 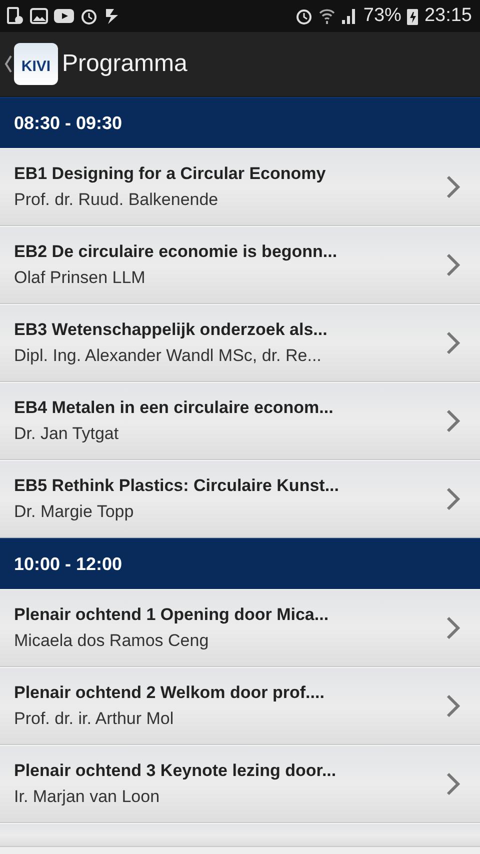 What do you see at coordinates (327, 16) in the screenshot?
I see `wifi-icon` at bounding box center [327, 16].